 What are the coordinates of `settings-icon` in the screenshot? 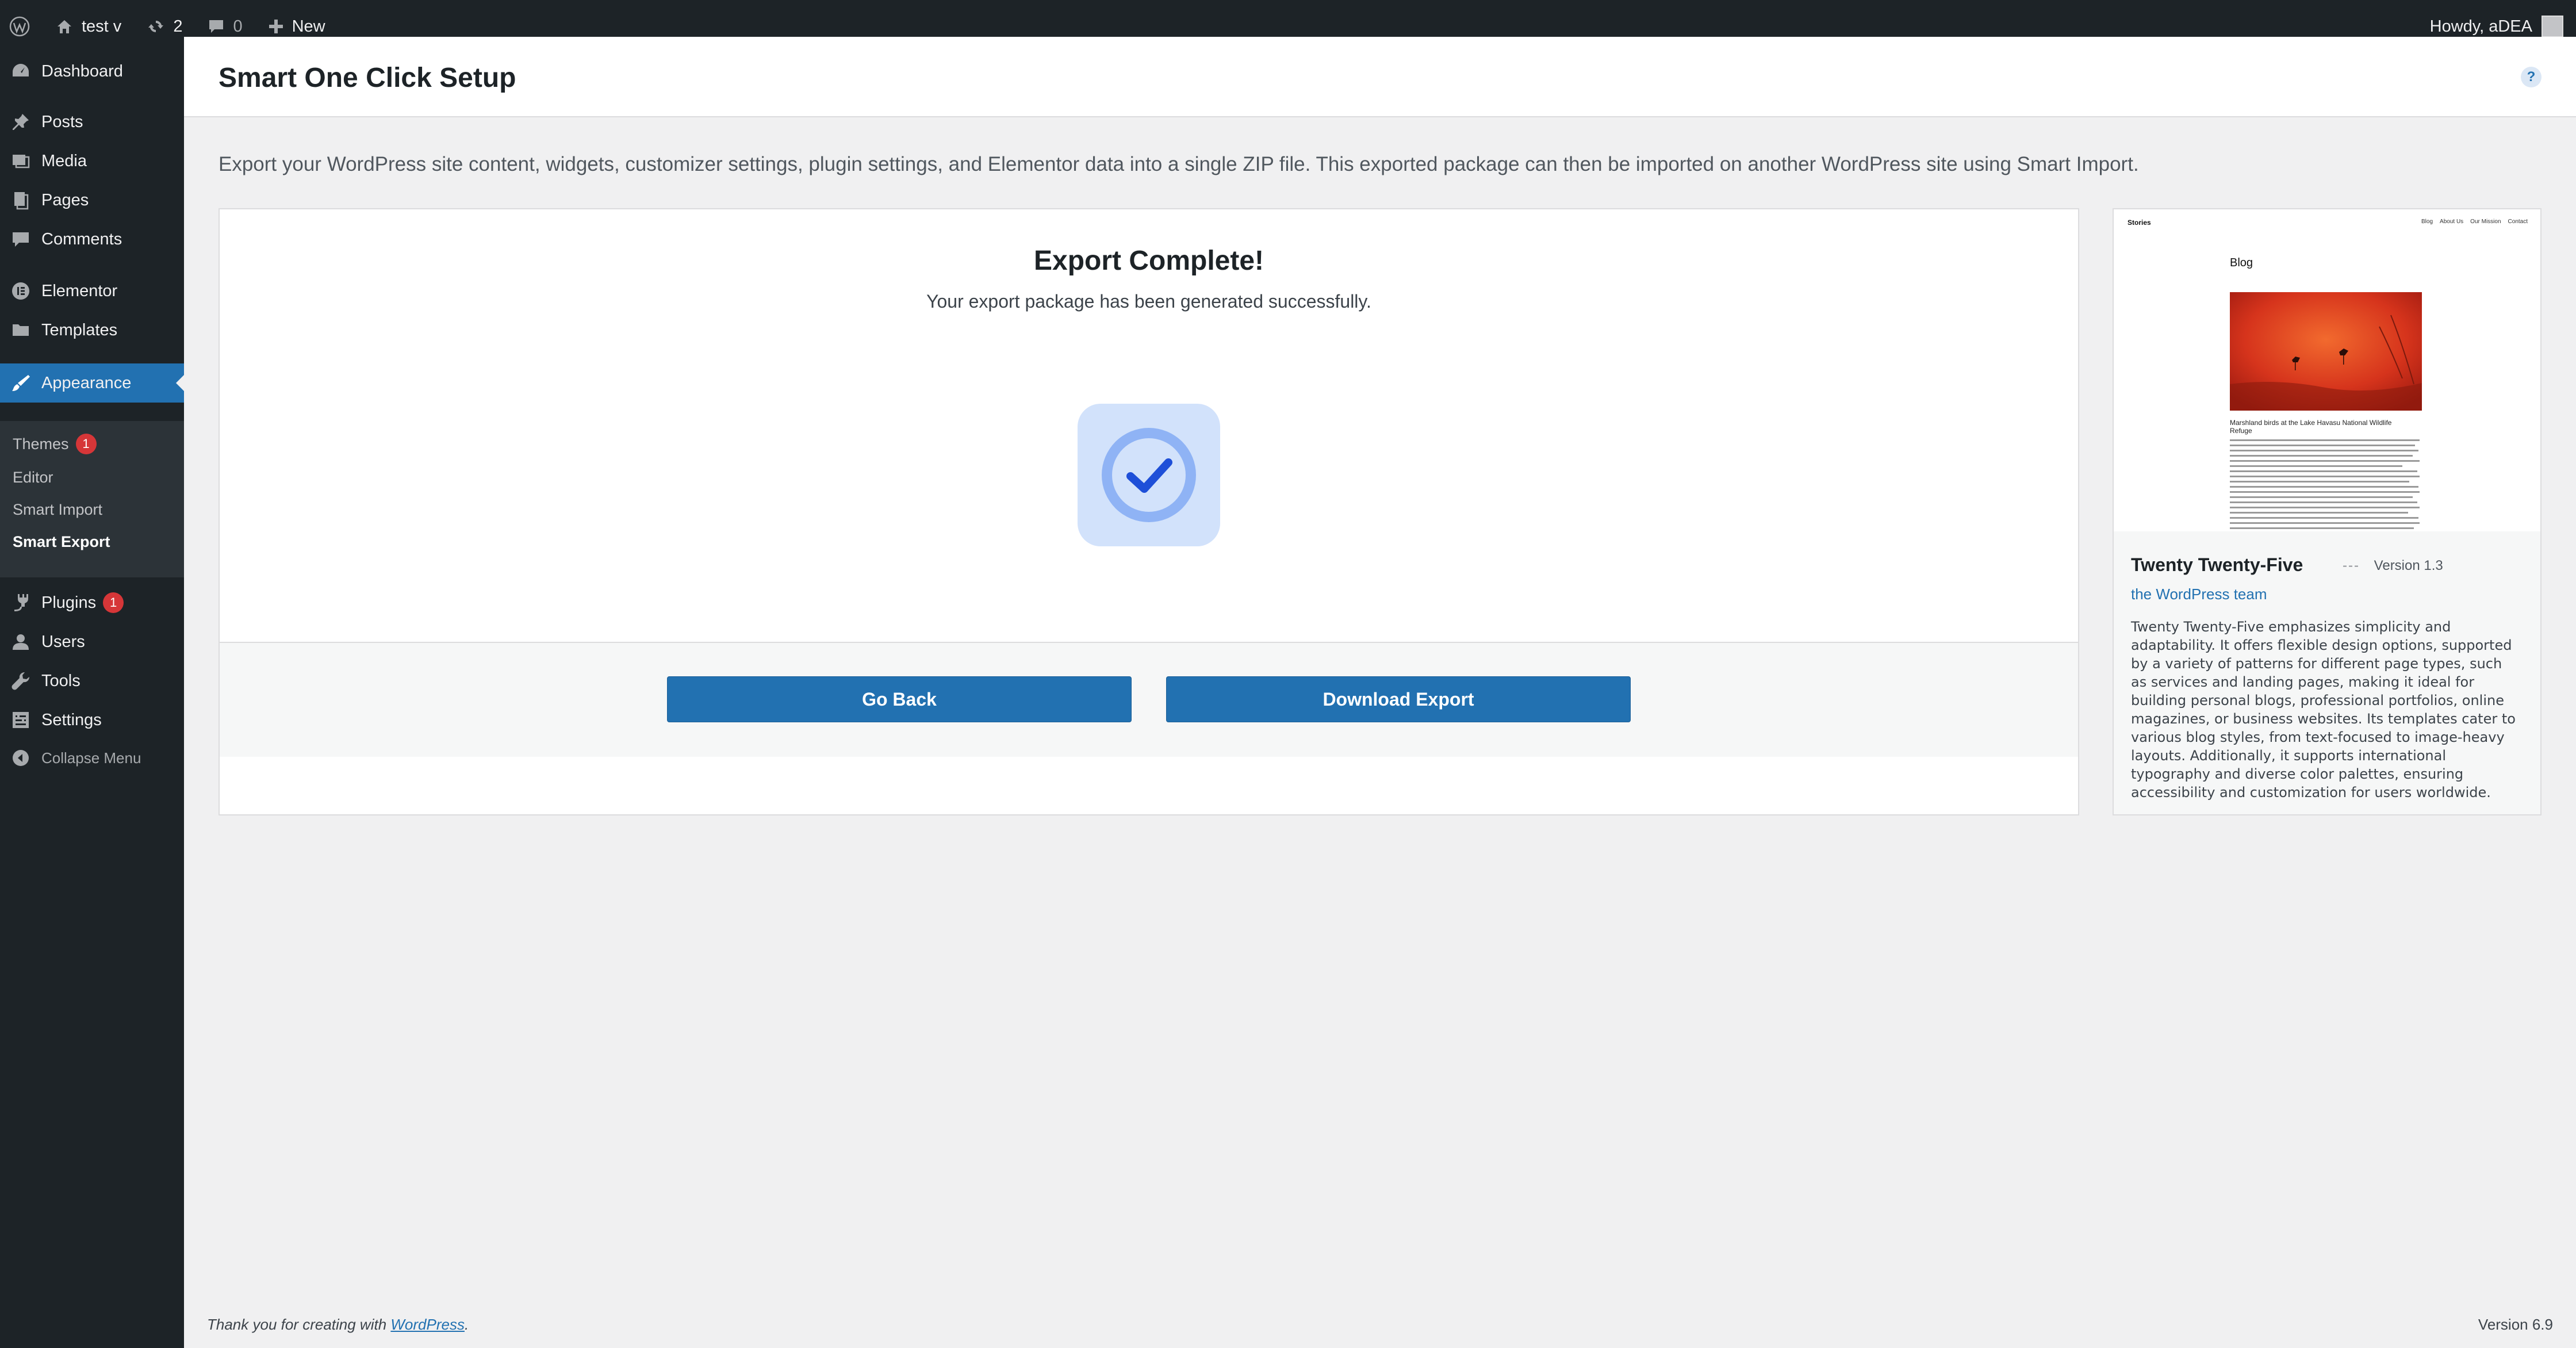 It's located at (21, 720).